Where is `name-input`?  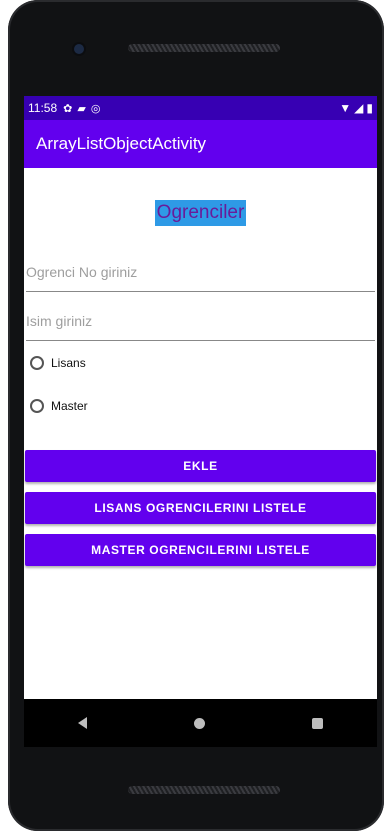 name-input is located at coordinates (200, 321).